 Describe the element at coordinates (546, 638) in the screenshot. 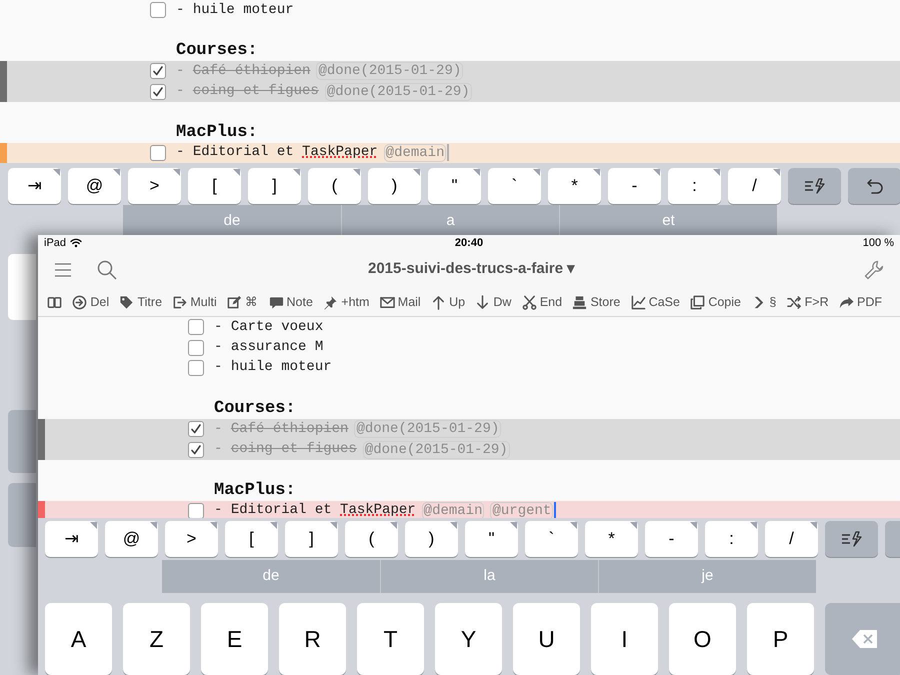

I see `keyboard-key: U` at that location.